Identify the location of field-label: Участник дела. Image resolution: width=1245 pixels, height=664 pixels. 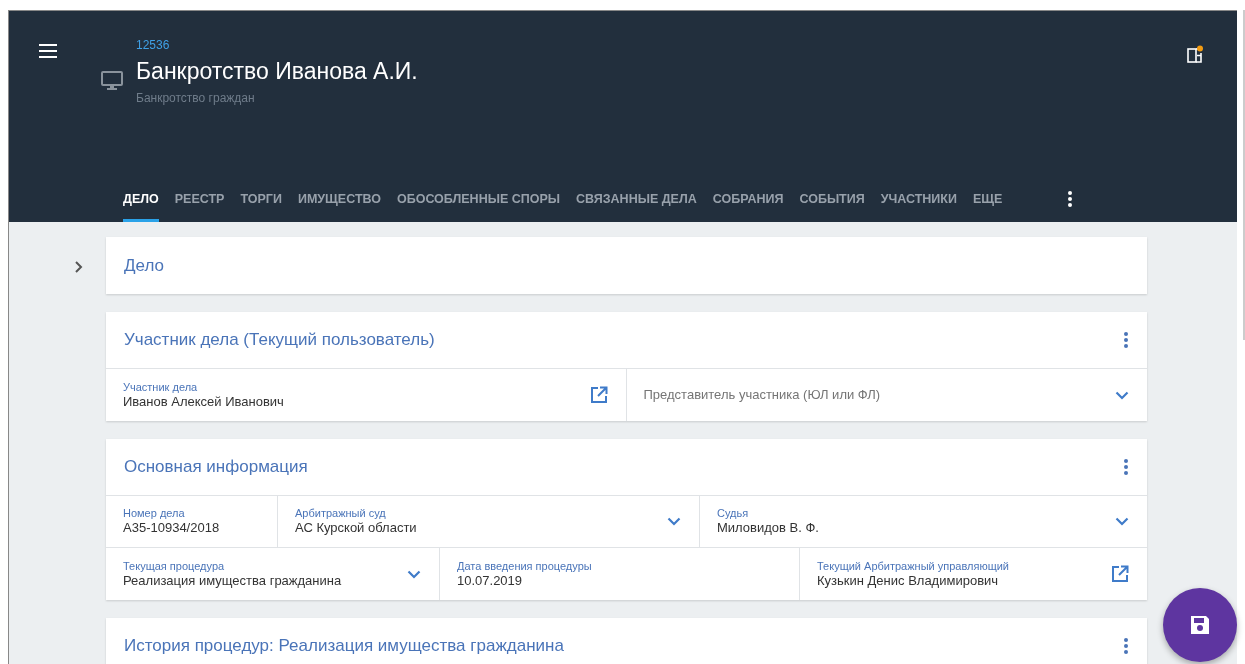
(161, 387).